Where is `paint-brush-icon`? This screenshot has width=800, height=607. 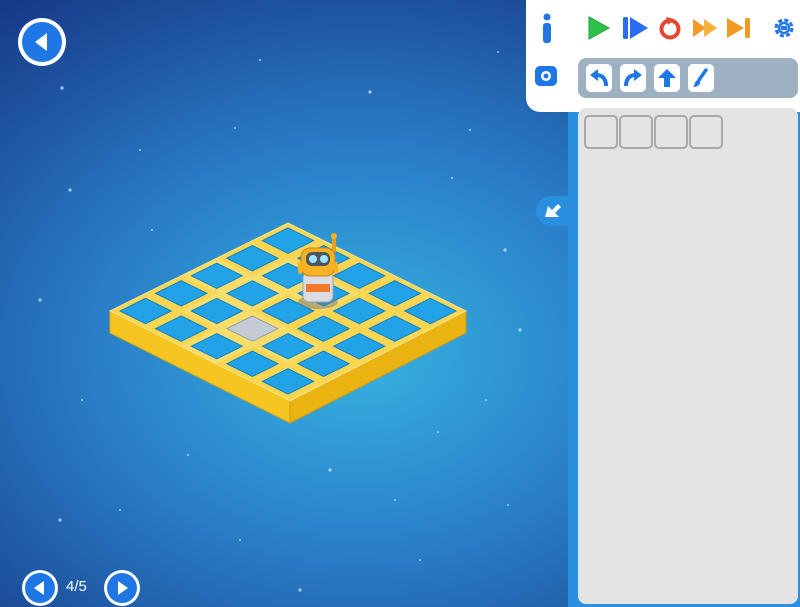 paint-brush-icon is located at coordinates (700, 77).